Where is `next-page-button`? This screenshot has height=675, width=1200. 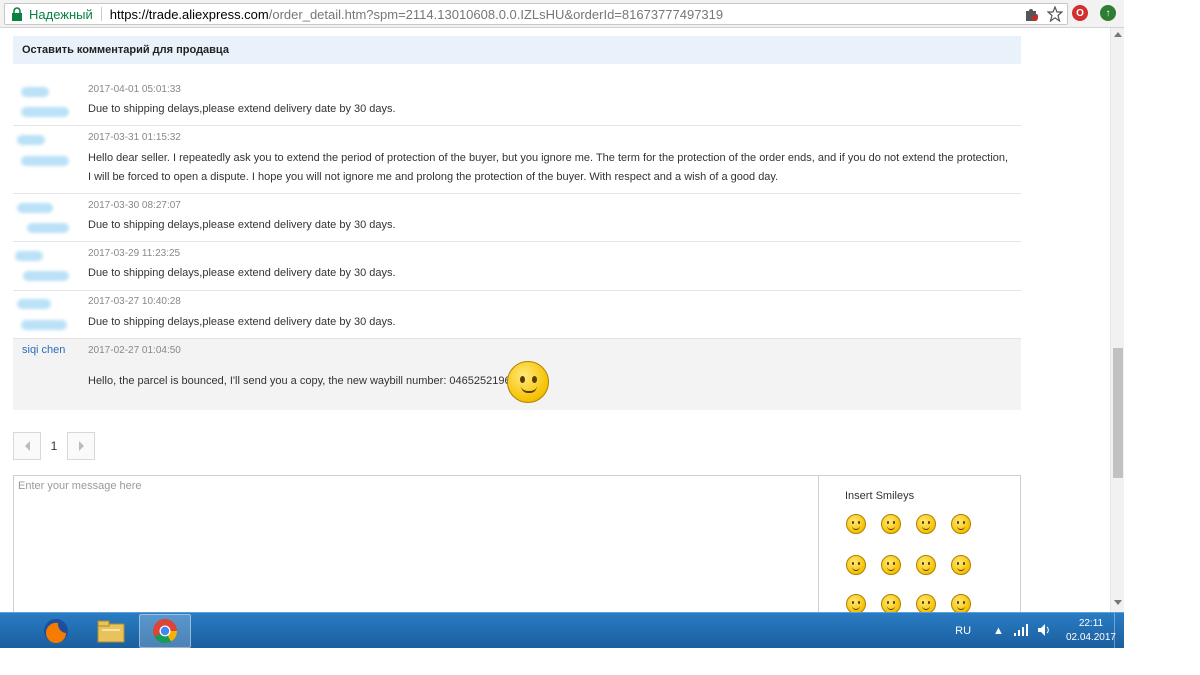
next-page-button is located at coordinates (81, 446).